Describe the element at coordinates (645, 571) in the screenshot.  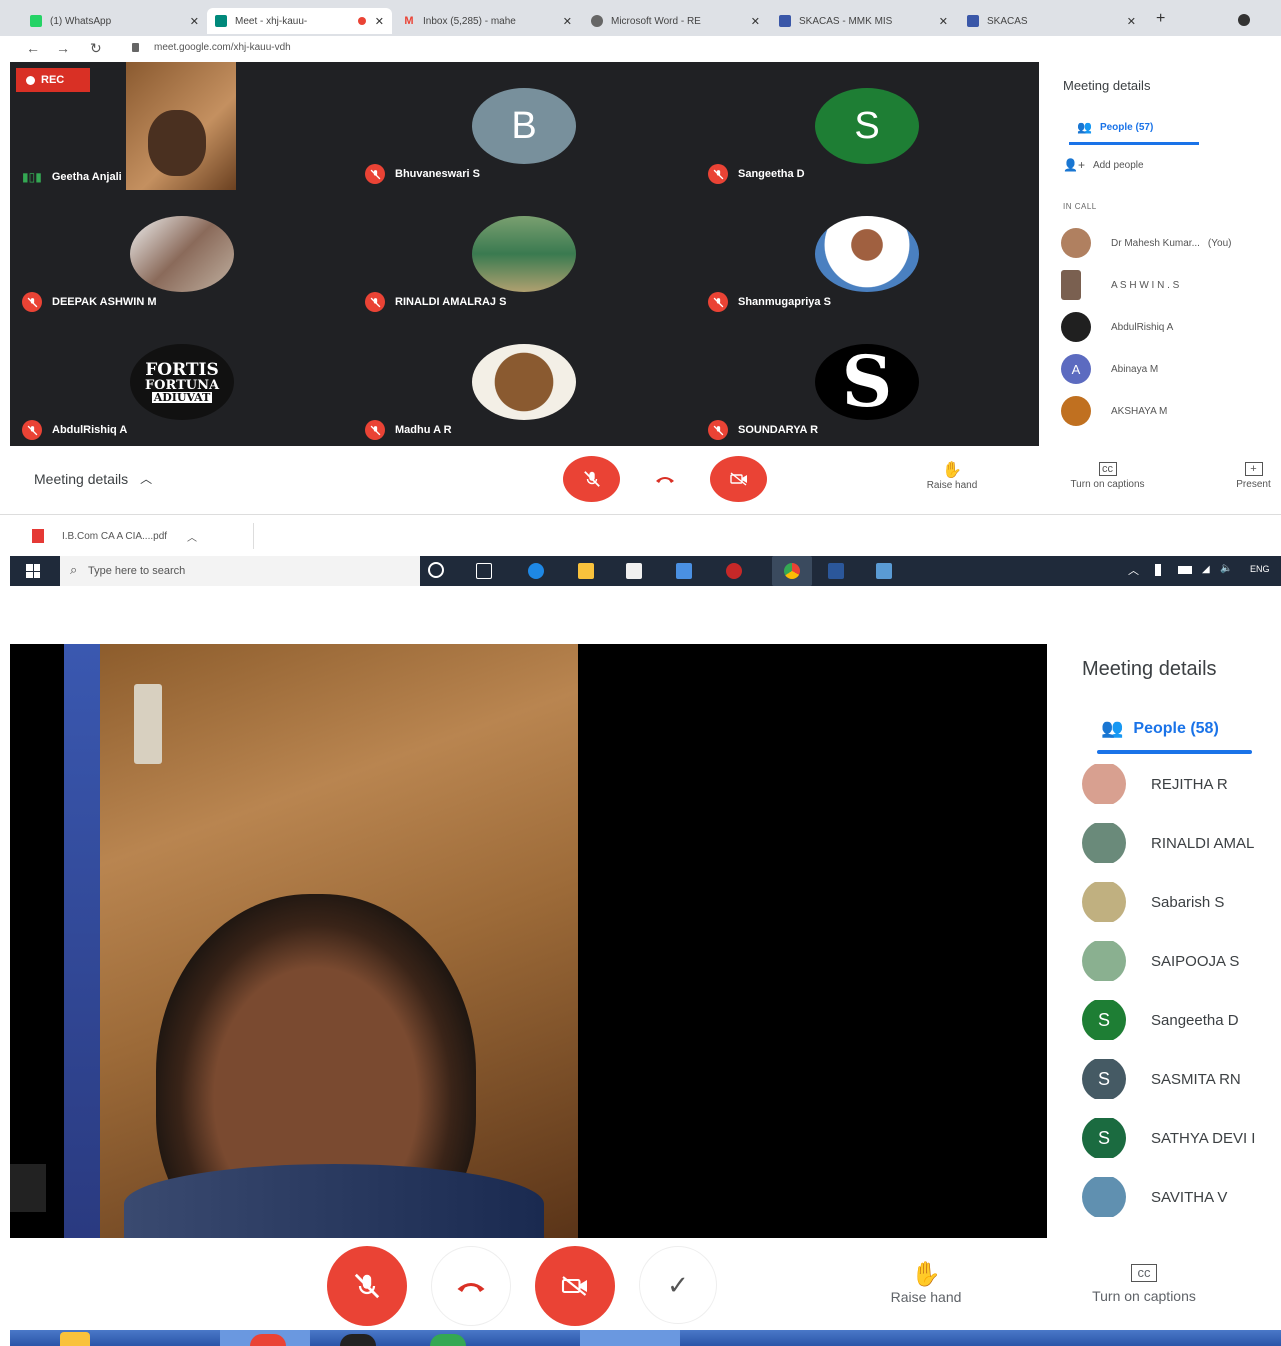
I see `windows-taskbar: ⌕ Type here to search ︿ ◢ 🔈 ENG` at that location.